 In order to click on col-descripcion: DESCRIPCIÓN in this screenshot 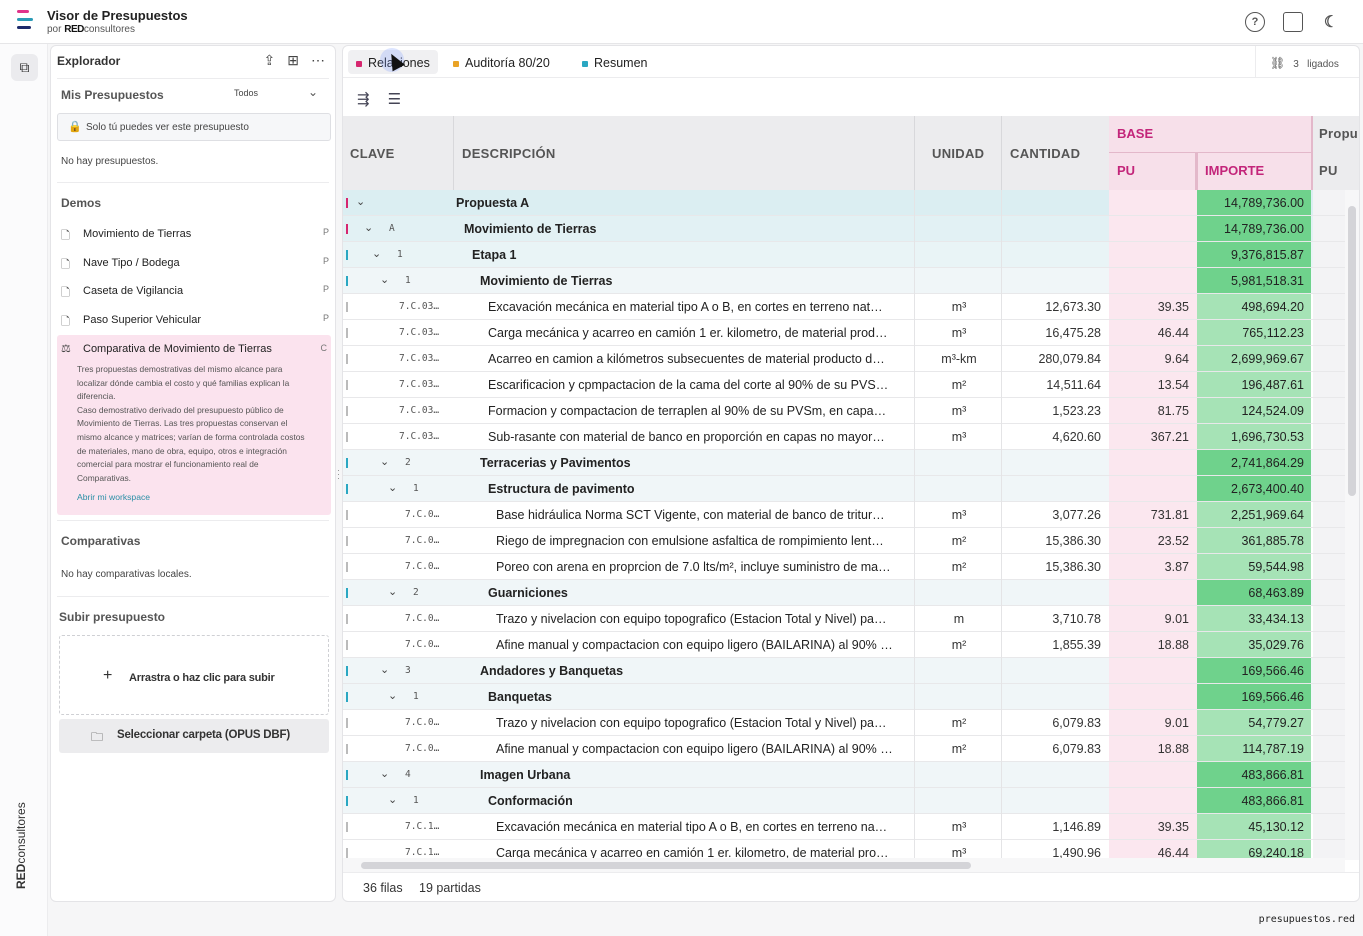, I will do `click(509, 153)`.